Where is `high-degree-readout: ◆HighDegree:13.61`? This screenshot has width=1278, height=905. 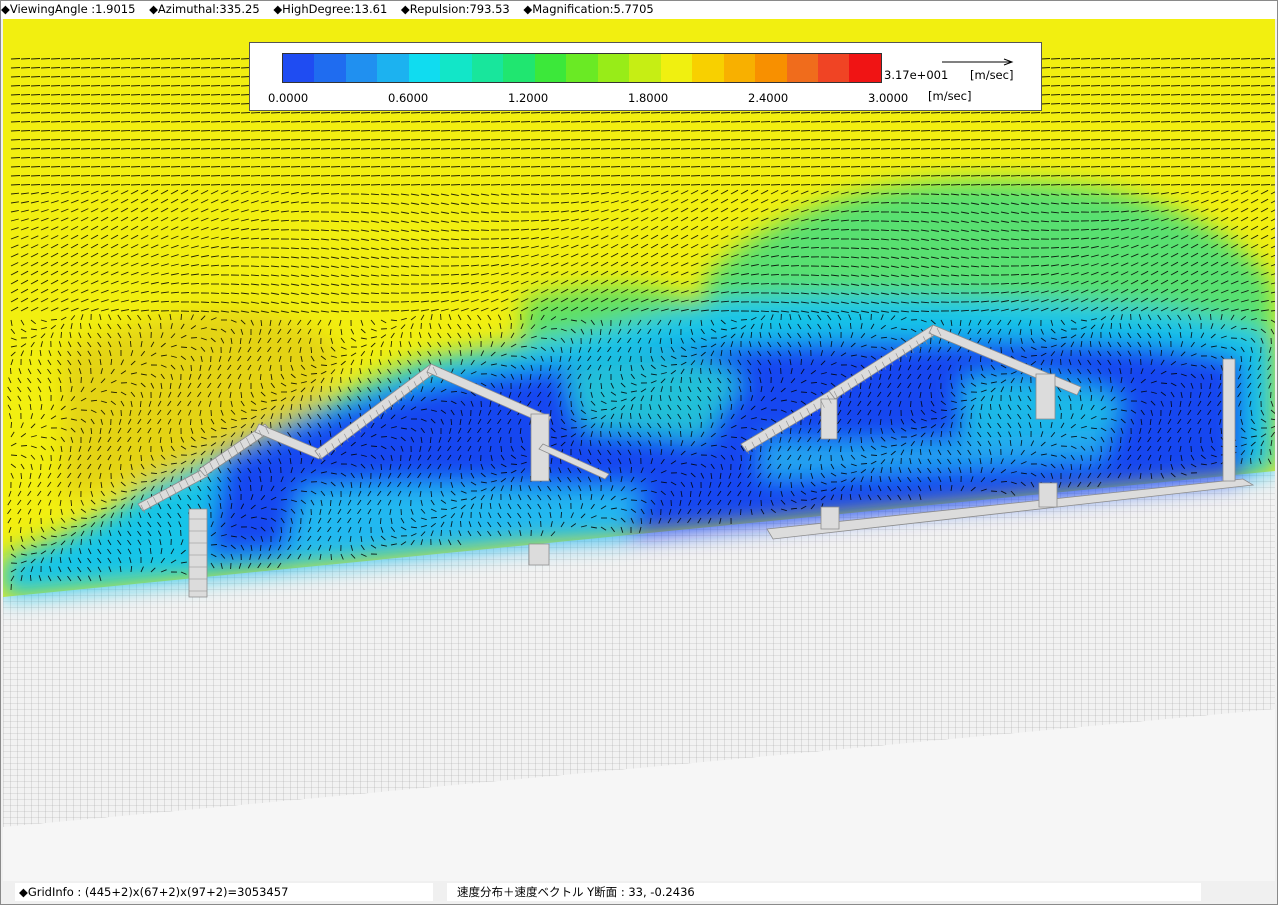
high-degree-readout: ◆HighDegree:13.61 is located at coordinates (330, 9).